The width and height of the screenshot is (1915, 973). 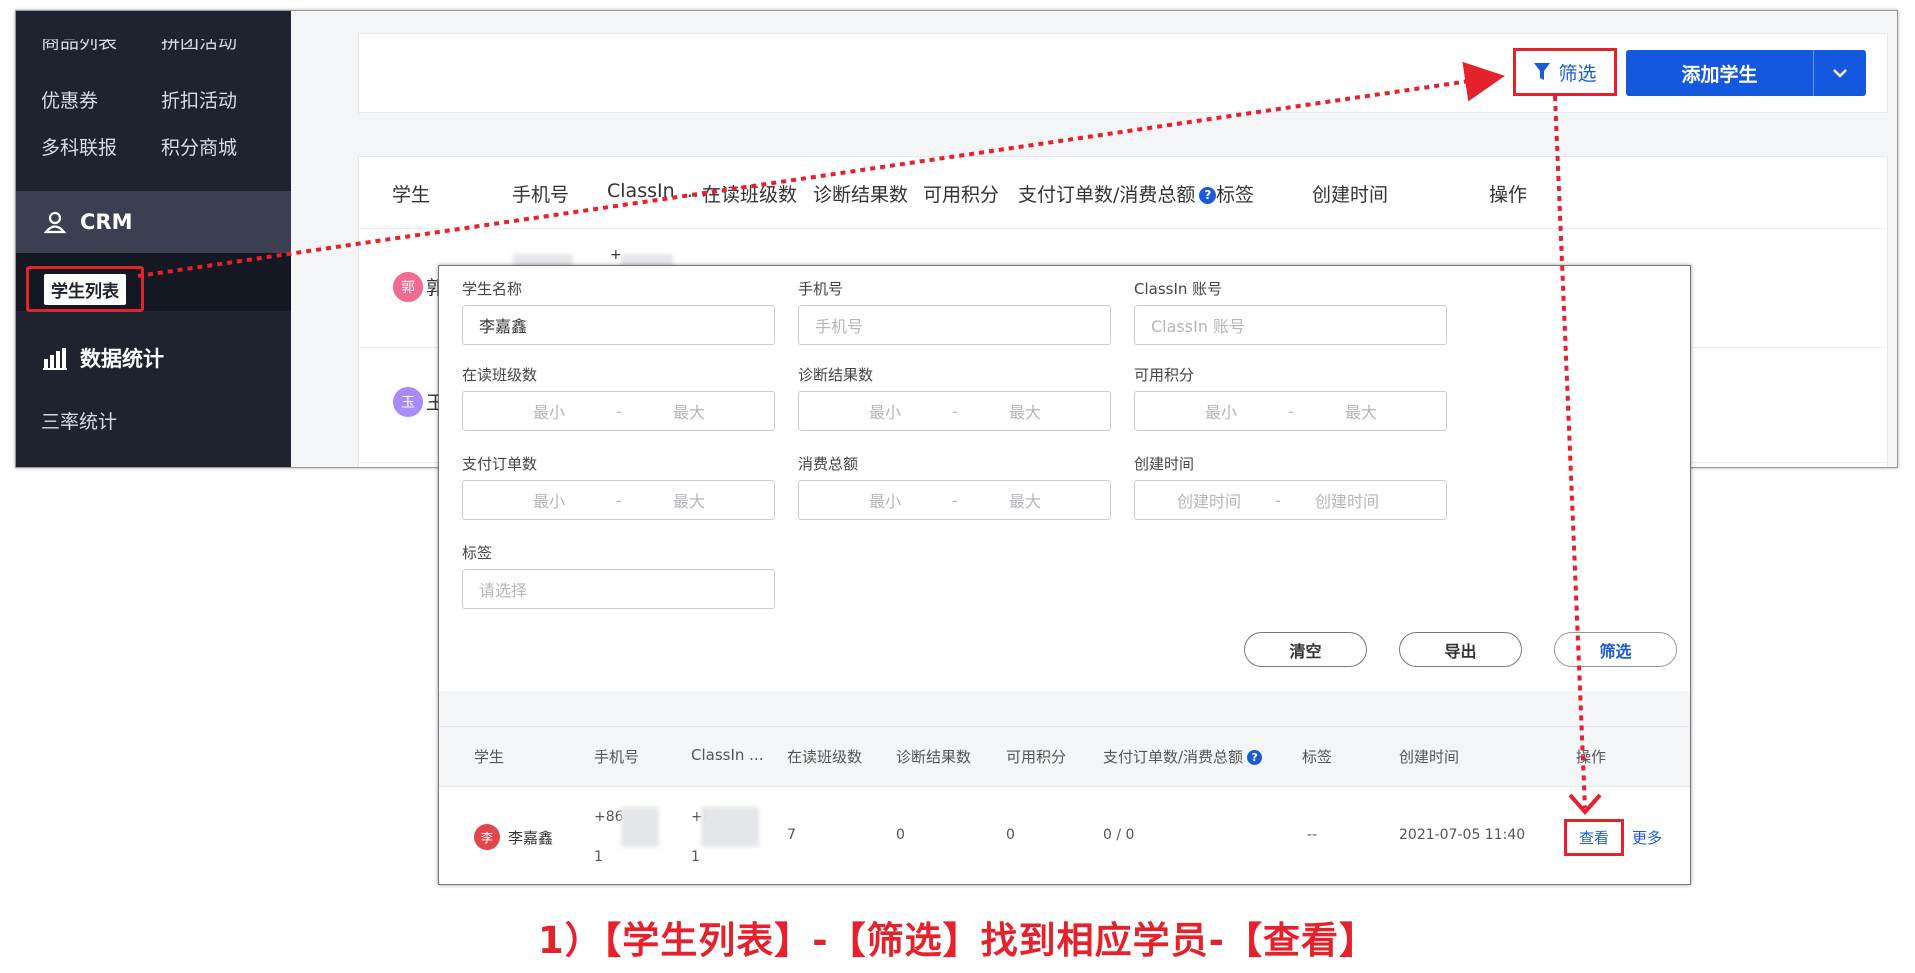 I want to click on blurred-classin, so click(x=730, y=827).